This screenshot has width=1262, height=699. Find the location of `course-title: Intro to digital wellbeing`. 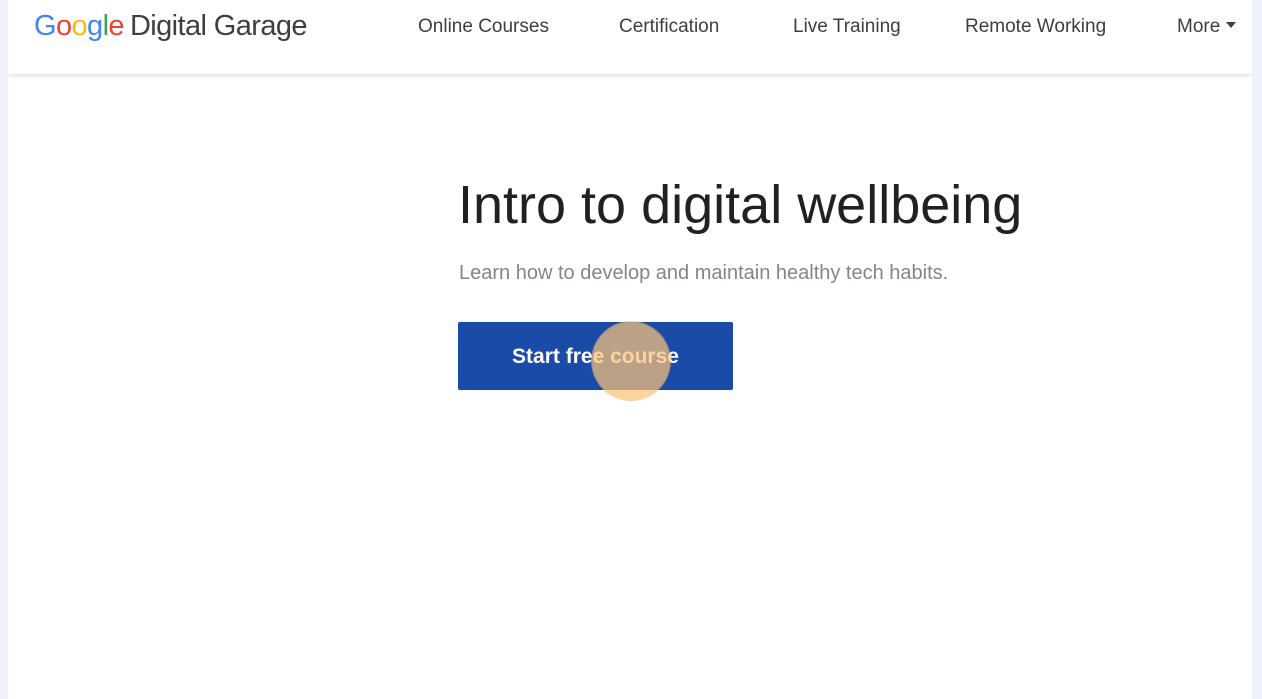

course-title: Intro to digital wellbeing is located at coordinates (740, 205).